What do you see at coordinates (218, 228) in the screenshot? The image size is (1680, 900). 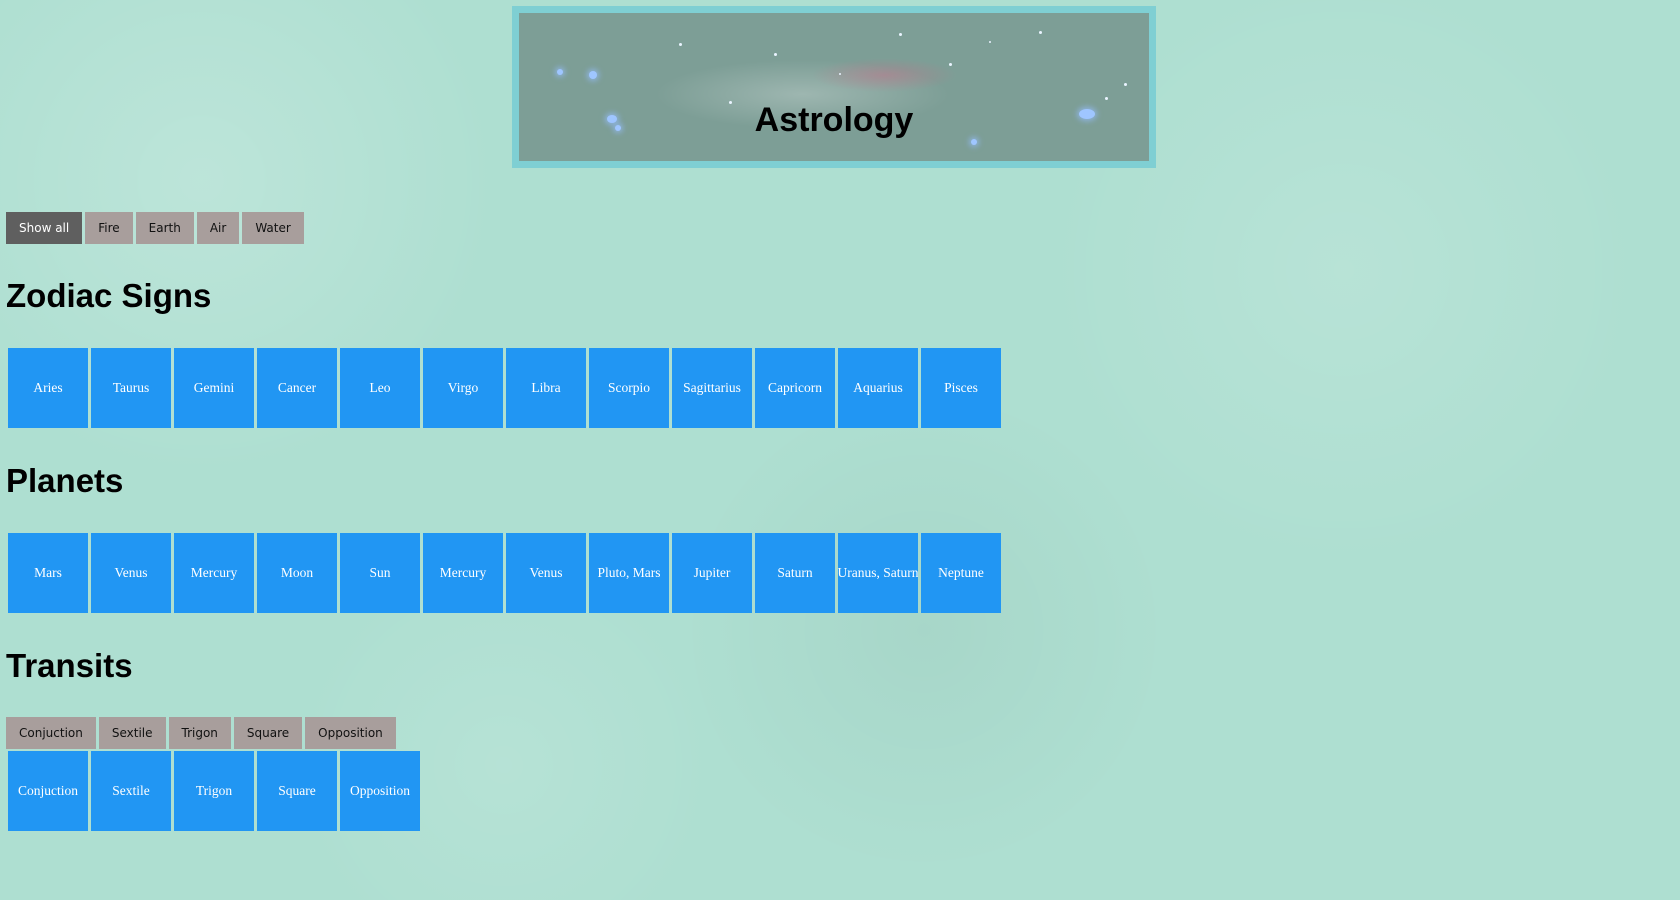 I see `filter-air-button: Air` at bounding box center [218, 228].